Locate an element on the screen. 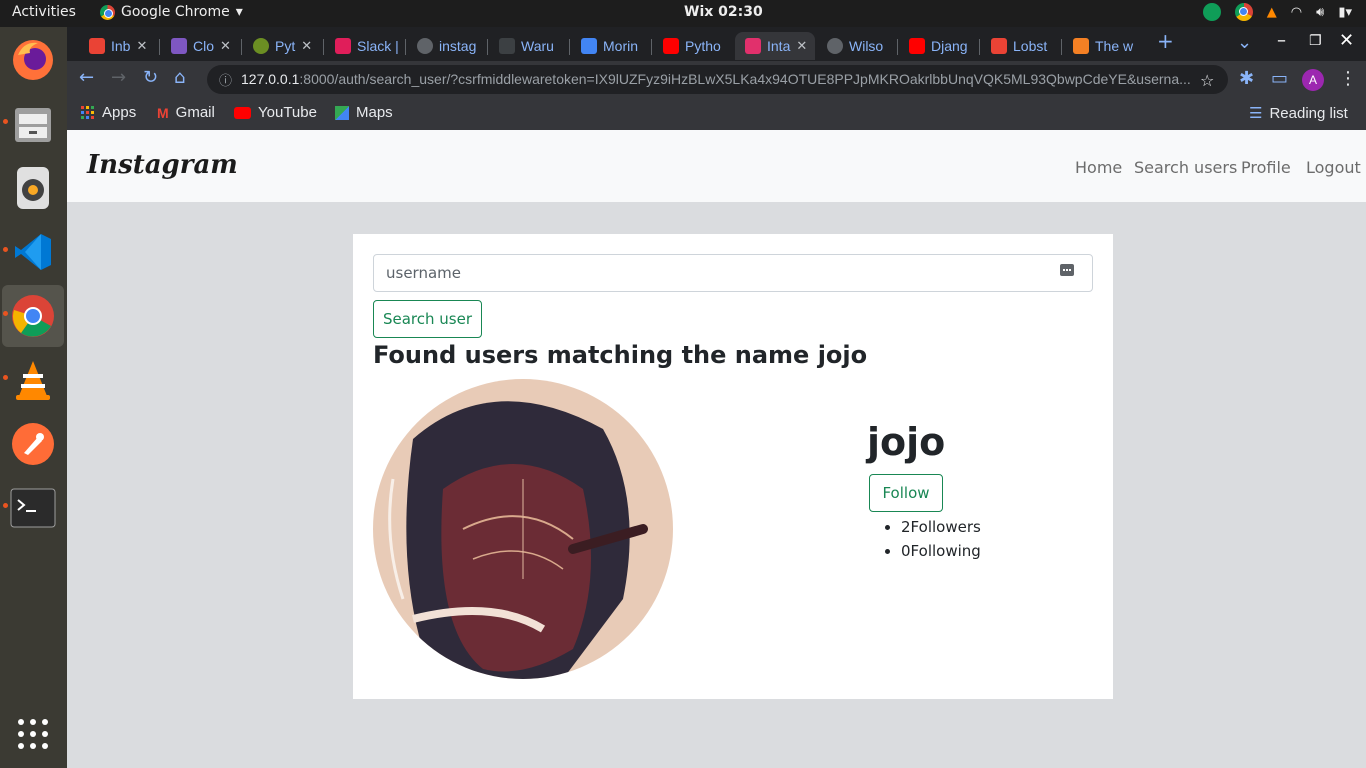 The width and height of the screenshot is (1366, 768). dock-postman is located at coordinates (33, 444).